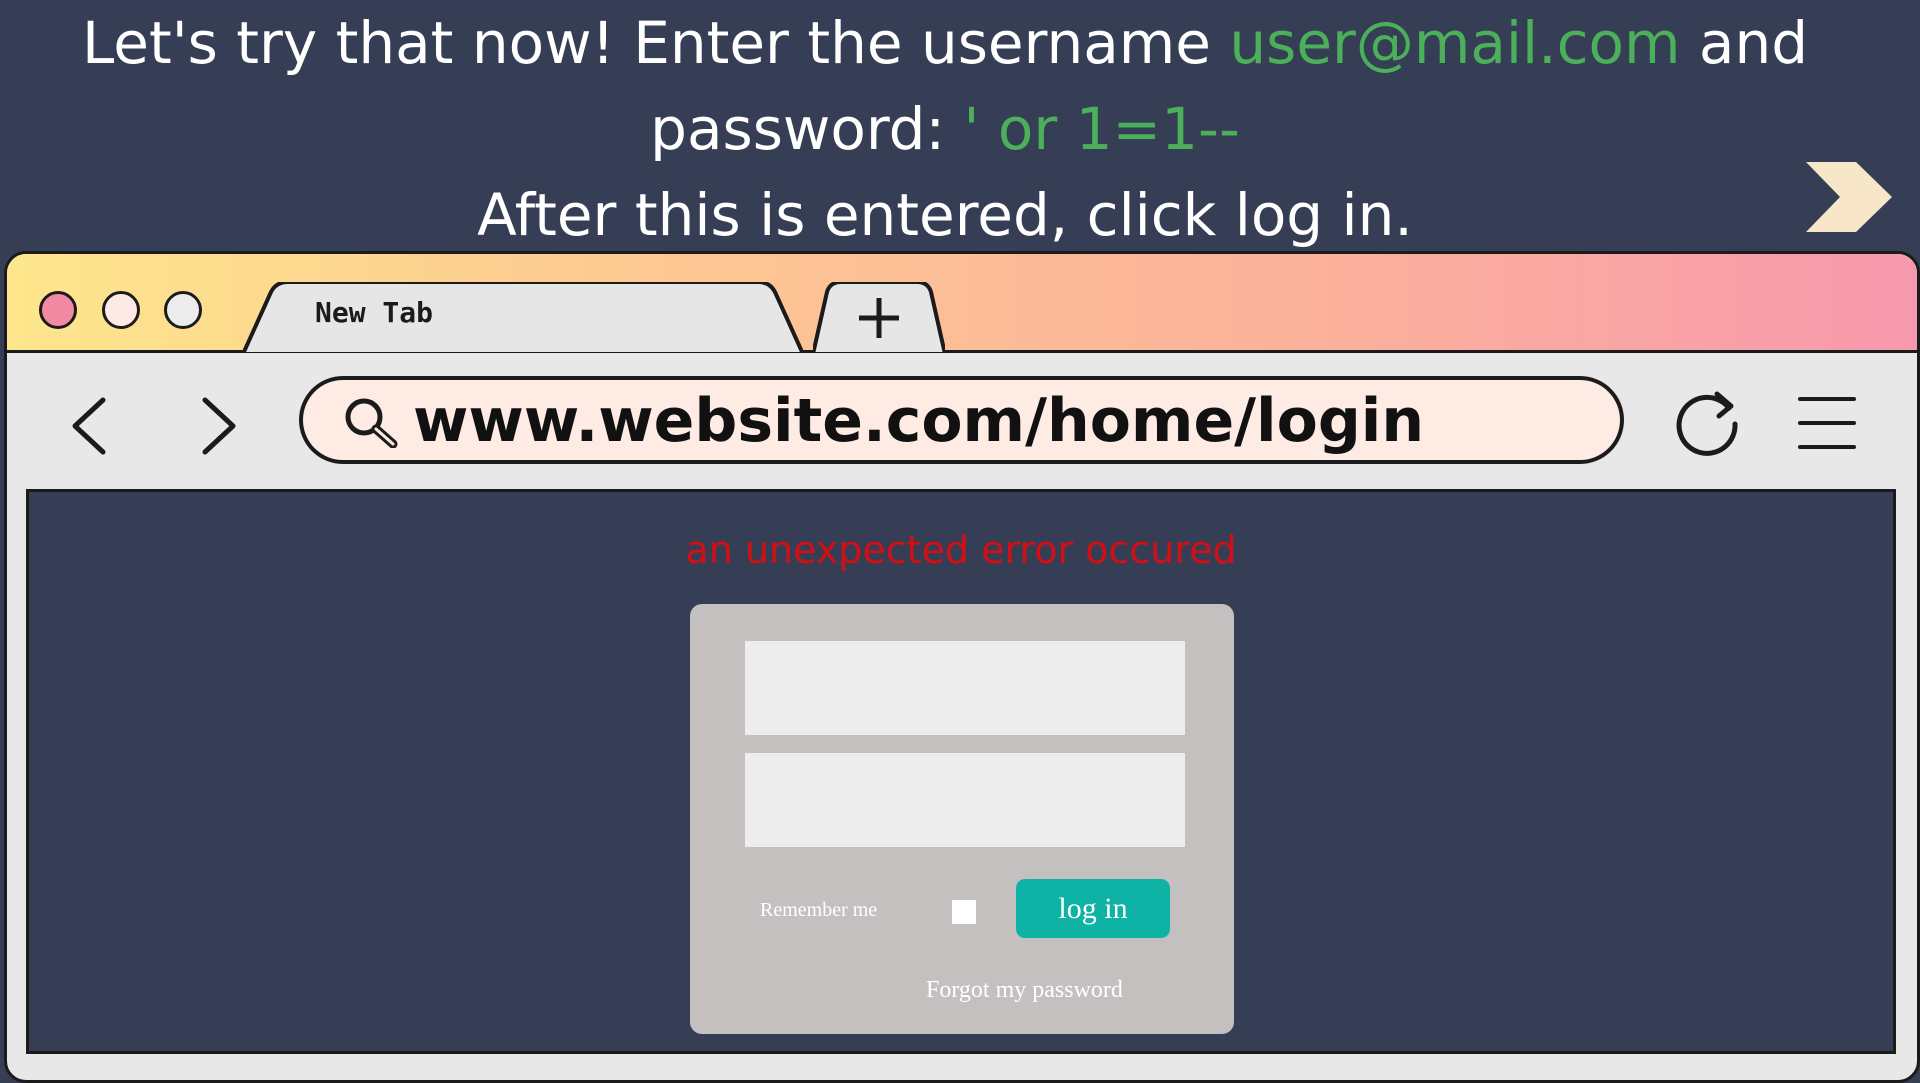 The height and width of the screenshot is (1083, 1920). I want to click on forgot-password-link: Forgot my password, so click(1024, 990).